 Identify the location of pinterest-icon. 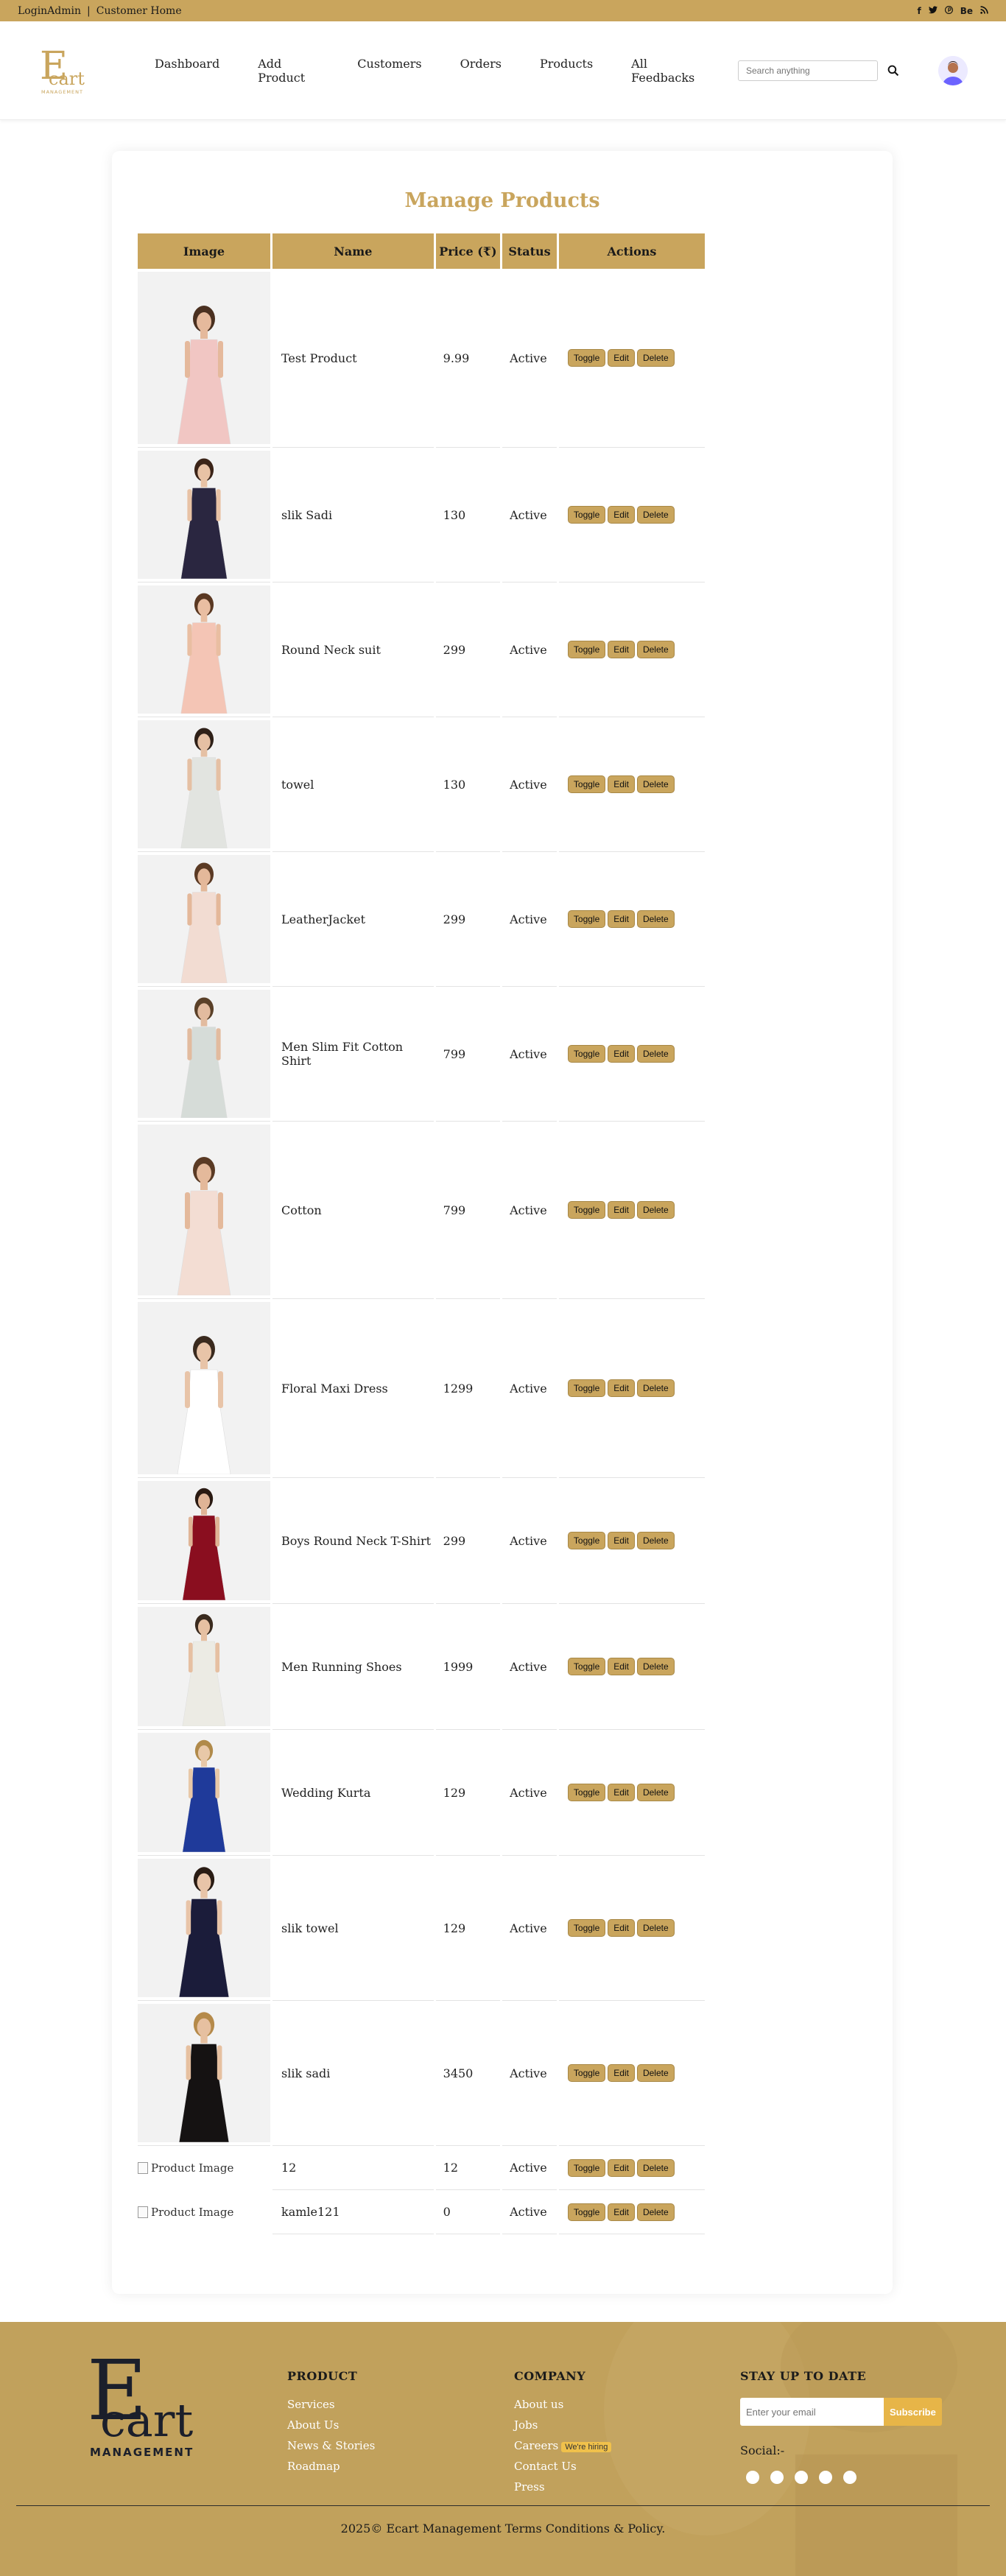
(948, 10).